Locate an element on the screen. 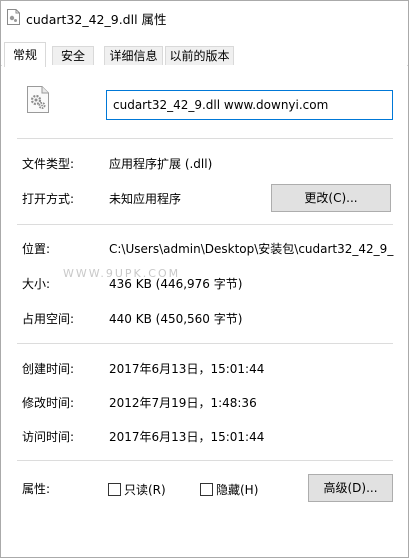  dll-file-icon is located at coordinates (13, 17).